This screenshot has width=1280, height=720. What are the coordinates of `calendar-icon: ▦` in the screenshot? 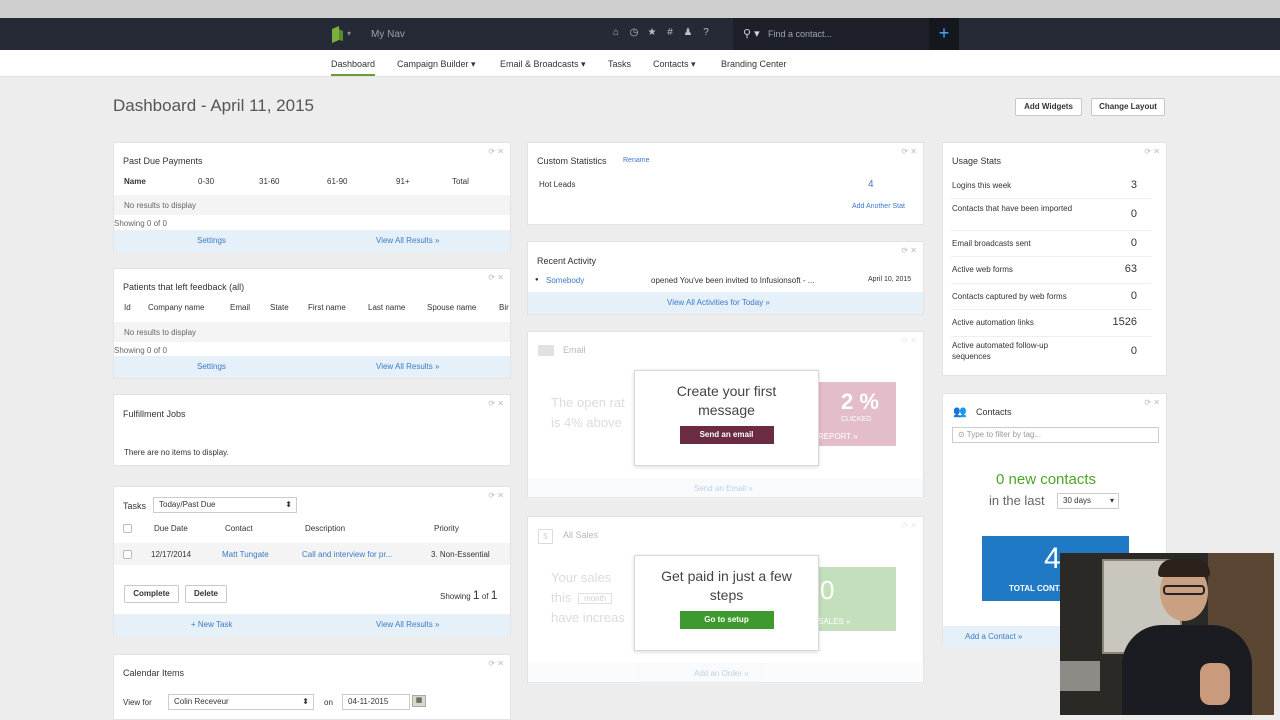 It's located at (419, 701).